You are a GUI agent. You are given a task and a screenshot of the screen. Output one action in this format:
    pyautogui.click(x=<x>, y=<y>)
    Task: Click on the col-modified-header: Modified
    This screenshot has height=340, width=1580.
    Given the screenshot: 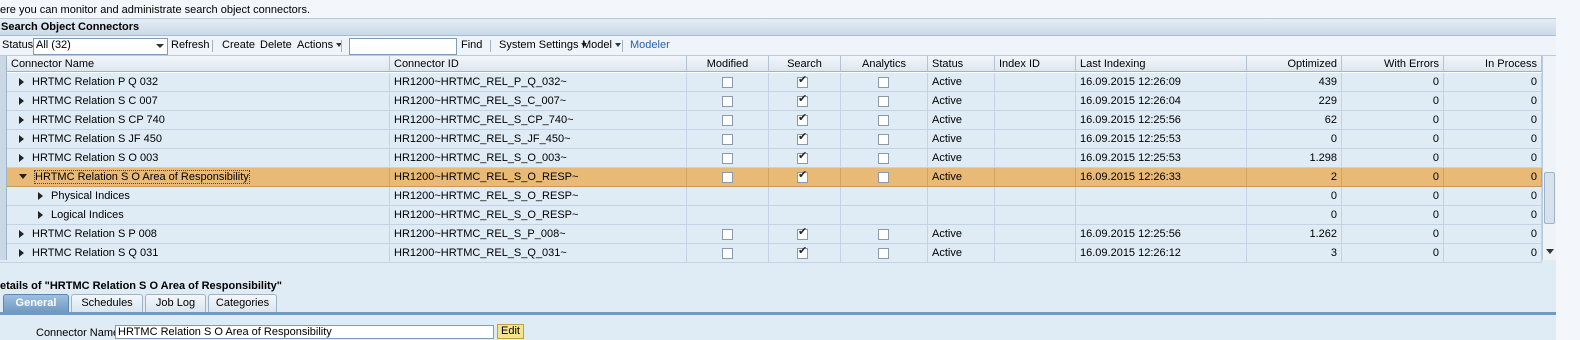 What is the action you would take?
    pyautogui.click(x=728, y=64)
    